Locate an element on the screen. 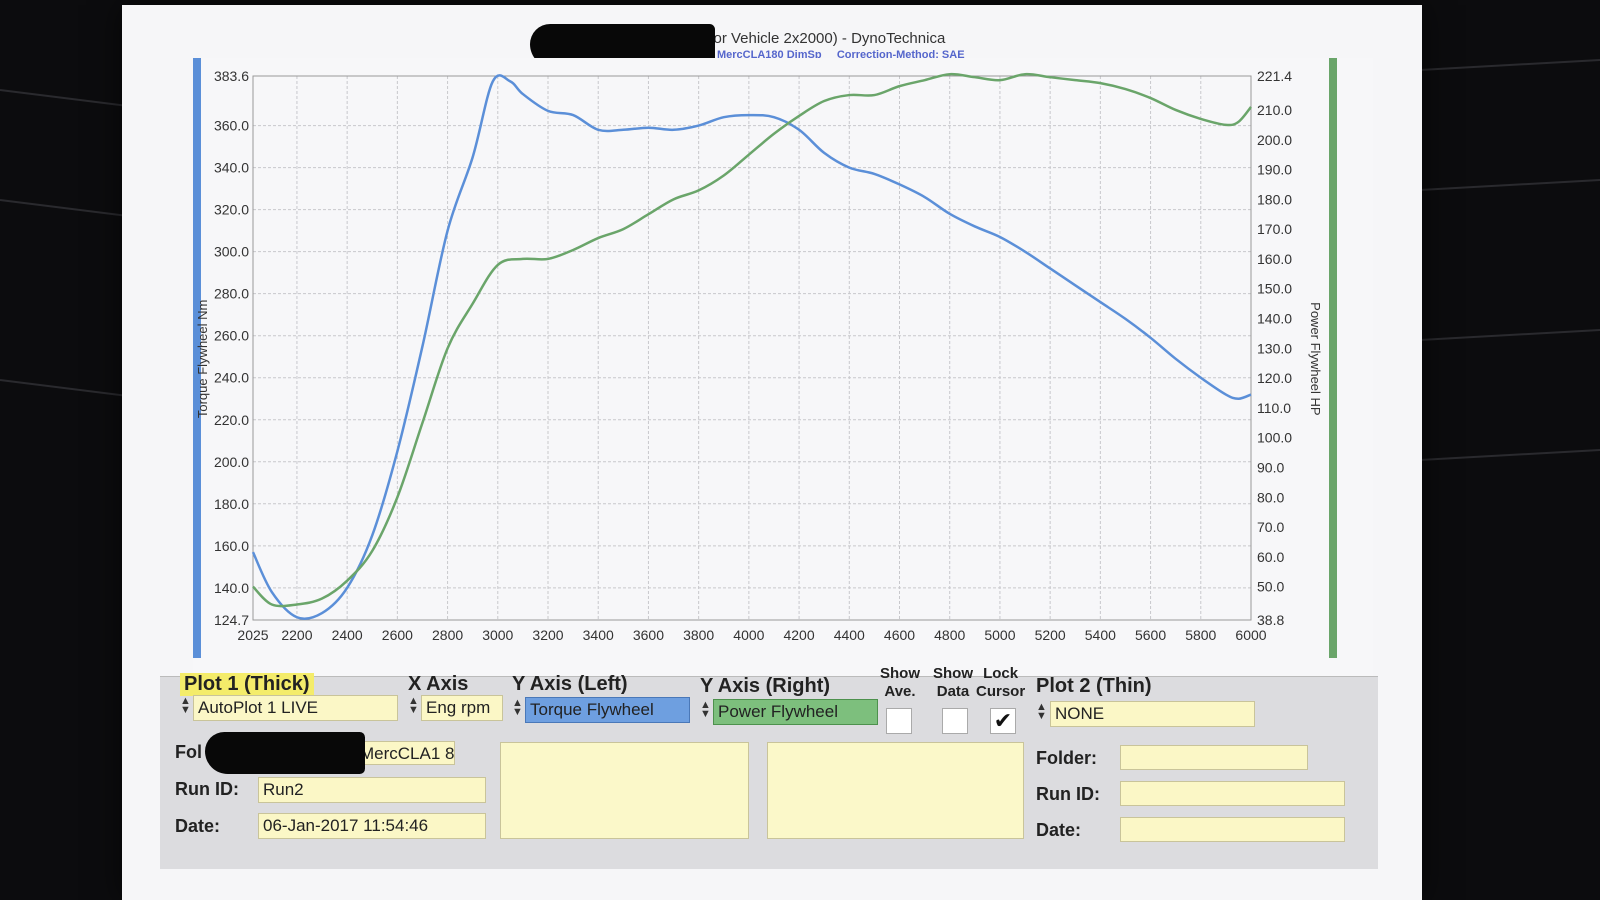 This screenshot has width=1600, height=900. show-ave-line1: Show is located at coordinates (900, 673).